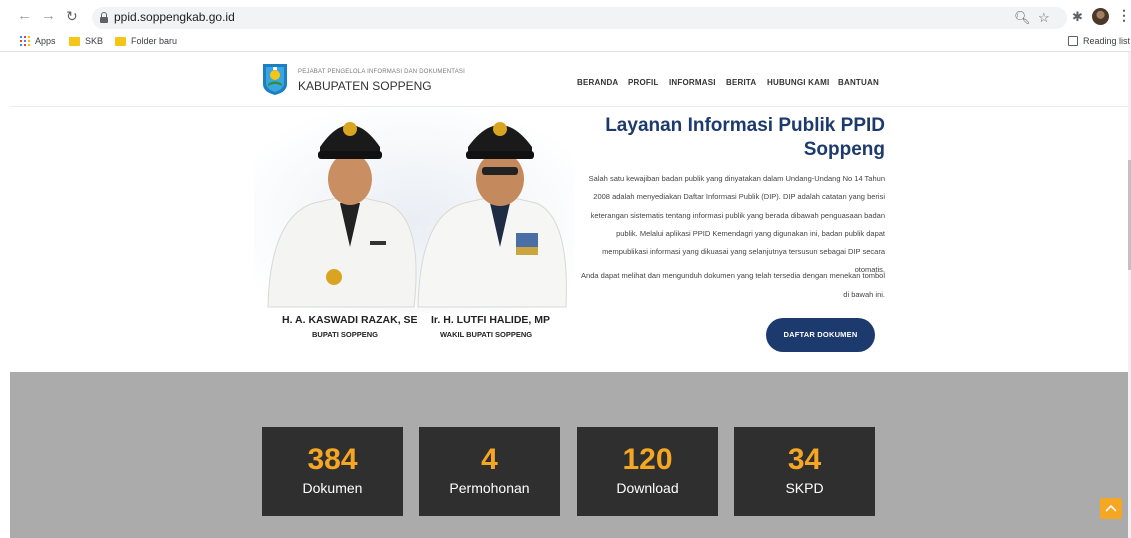  Describe the element at coordinates (745, 125) in the screenshot. I see `hero-title-line1: Layanan Informasi Publik PPID` at that location.